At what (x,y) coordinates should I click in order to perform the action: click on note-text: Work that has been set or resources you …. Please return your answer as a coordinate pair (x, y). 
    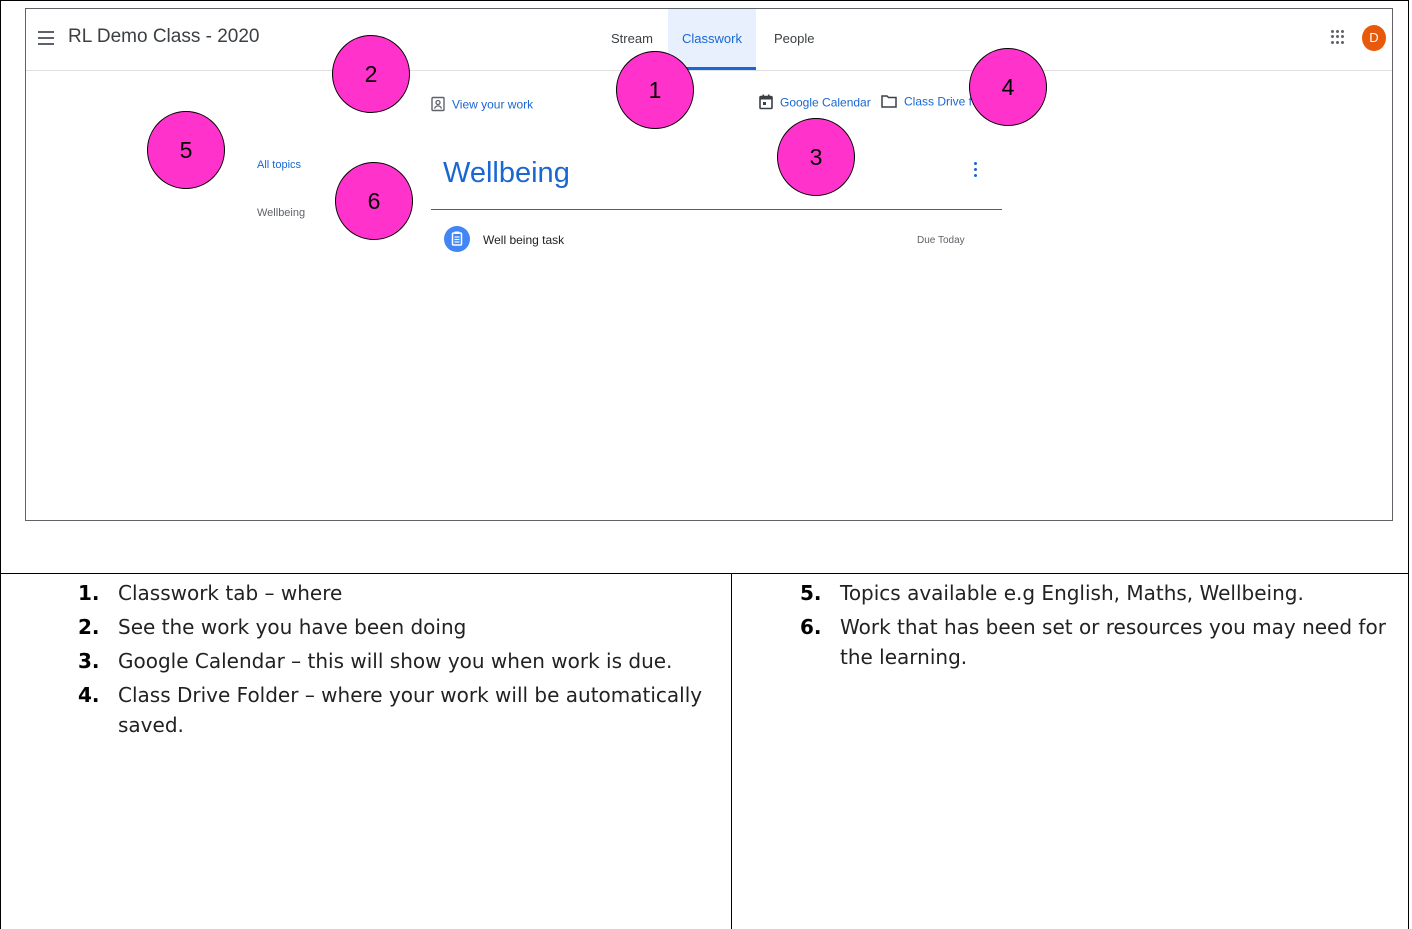
    Looking at the image, I should click on (1113, 642).